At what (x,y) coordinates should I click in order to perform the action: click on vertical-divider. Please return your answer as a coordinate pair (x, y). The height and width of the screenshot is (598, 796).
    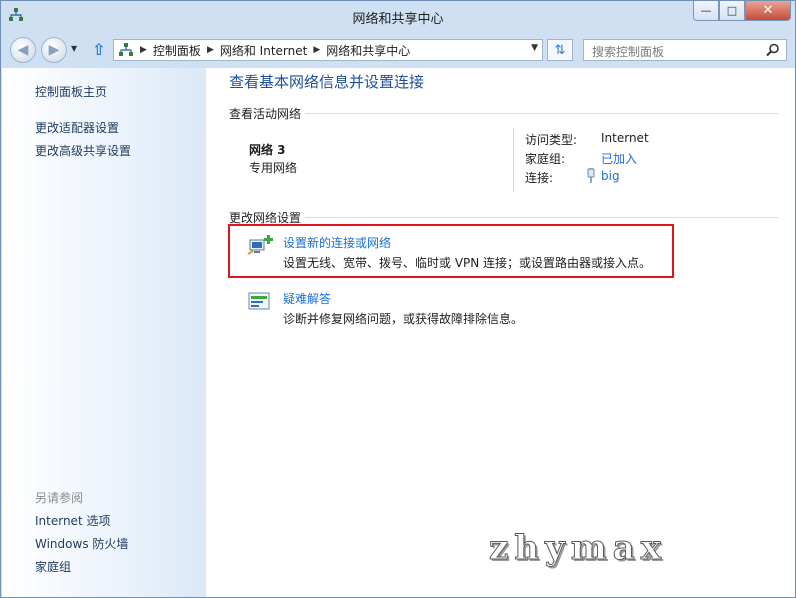
    Looking at the image, I should click on (513, 160).